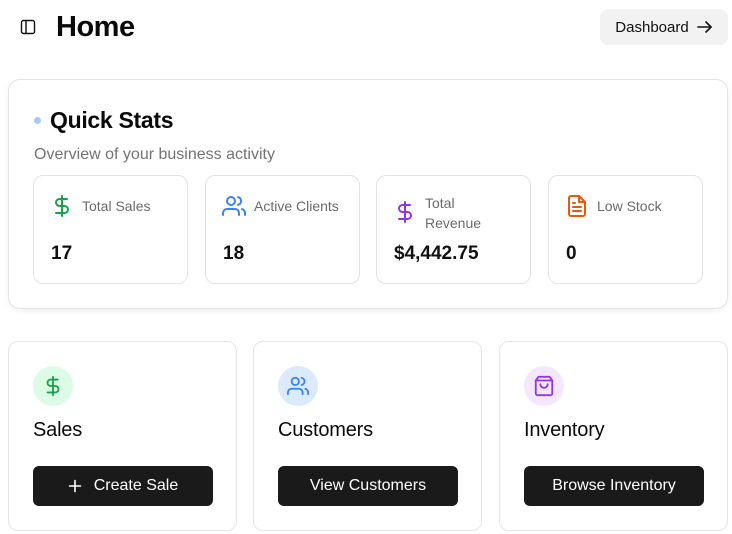  What do you see at coordinates (58, 430) in the screenshot?
I see `sales-card-title: Sales` at bounding box center [58, 430].